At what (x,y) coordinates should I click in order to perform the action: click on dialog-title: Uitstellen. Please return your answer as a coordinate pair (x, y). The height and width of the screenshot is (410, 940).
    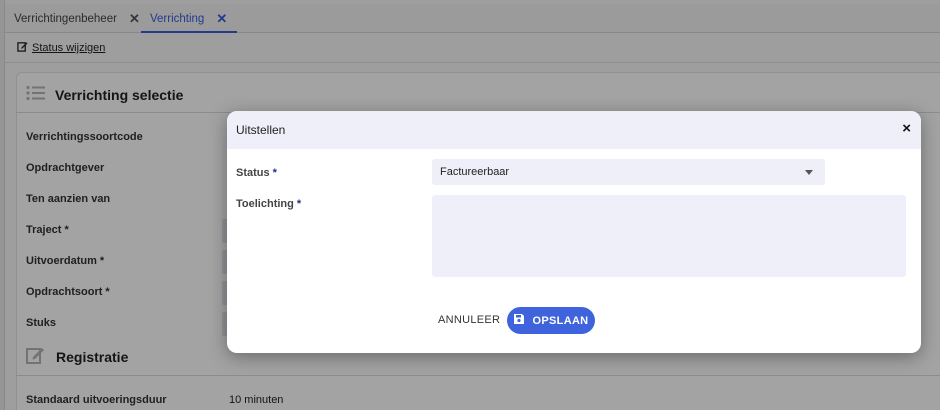
    Looking at the image, I should click on (261, 130).